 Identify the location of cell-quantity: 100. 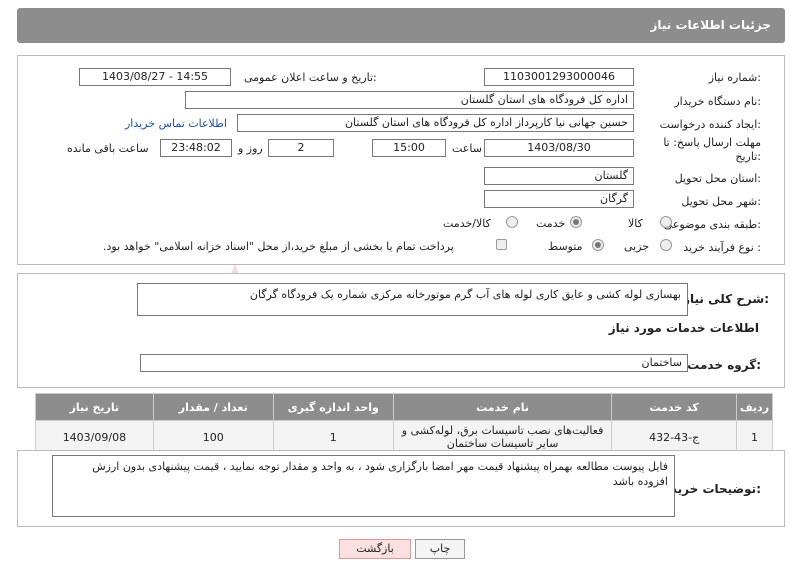
(213, 437).